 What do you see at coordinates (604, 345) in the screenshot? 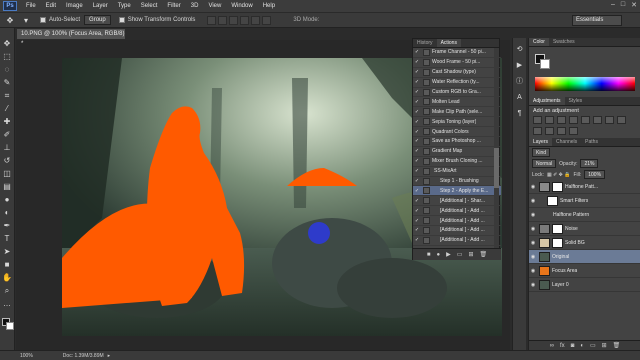
I see `new-layer-icon: ⊞` at bounding box center [604, 345].